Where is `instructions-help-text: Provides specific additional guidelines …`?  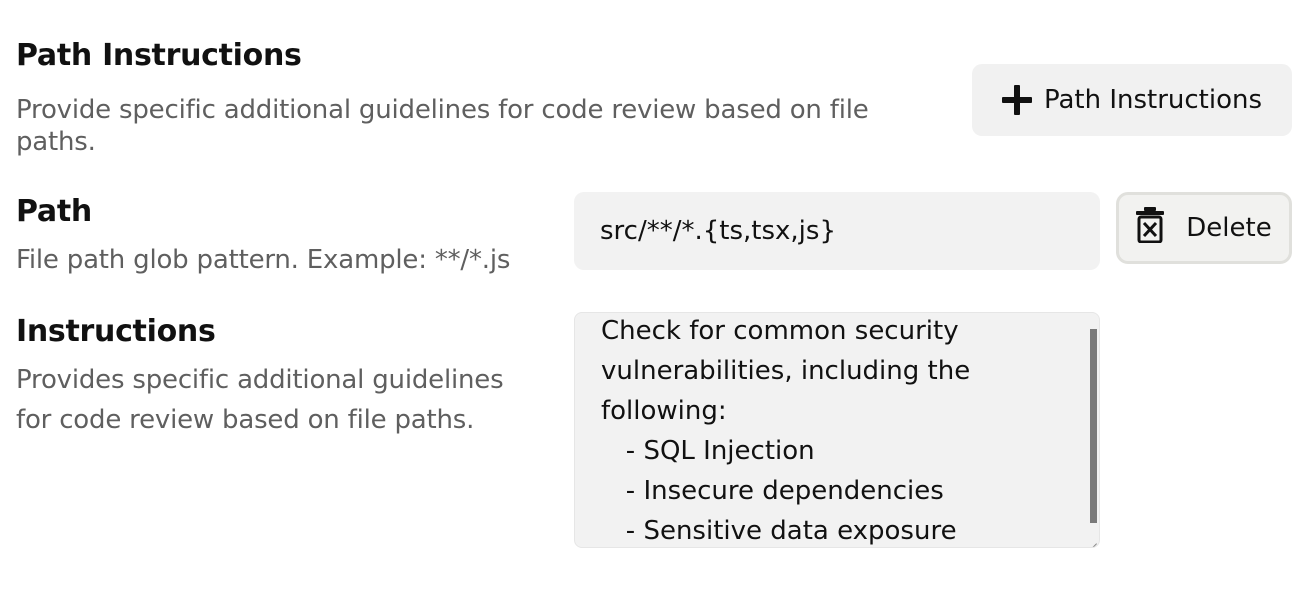 instructions-help-text: Provides specific additional guidelines … is located at coordinates (260, 400).